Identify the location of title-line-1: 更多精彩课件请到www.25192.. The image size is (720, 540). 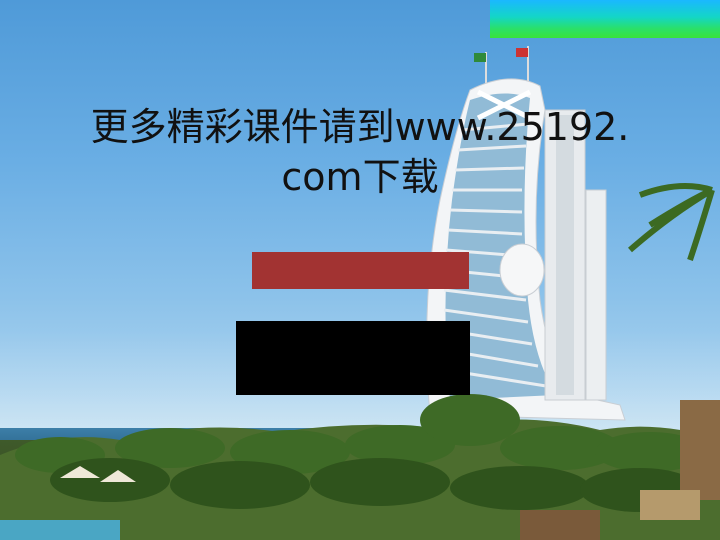
(360, 127).